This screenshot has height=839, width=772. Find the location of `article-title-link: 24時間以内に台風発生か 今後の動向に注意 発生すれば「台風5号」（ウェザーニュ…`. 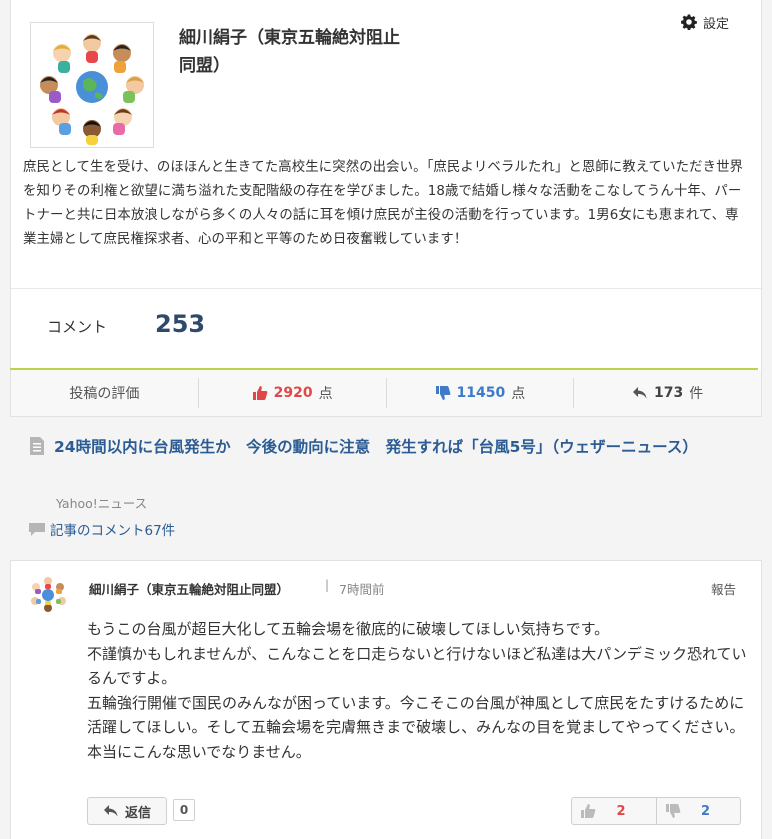

article-title-link: 24時間以内に台風発生か 今後の動向に注意 発生すれば「台風5号」（ウェザーニュ… is located at coordinates (399, 447).